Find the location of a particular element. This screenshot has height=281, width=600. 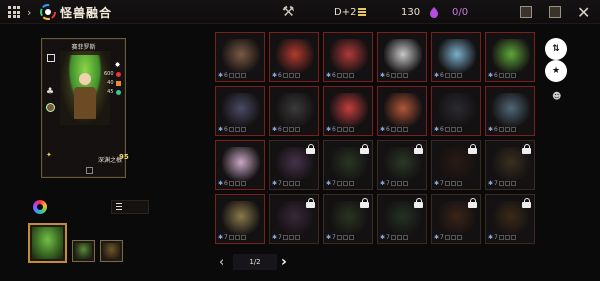

gold-count: 130 is located at coordinates (411, 12).